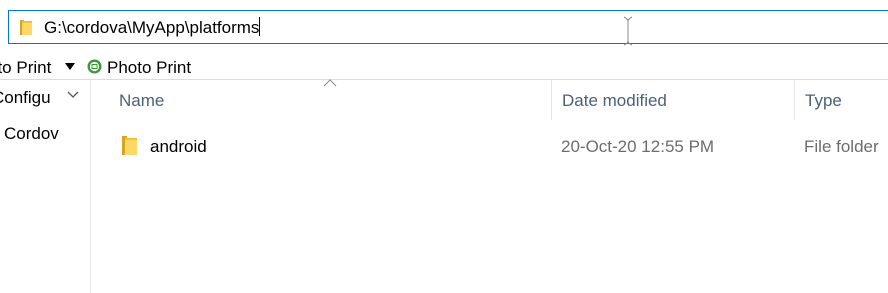 Image resolution: width=888 pixels, height=293 pixels. Describe the element at coordinates (448, 27) in the screenshot. I see `address-bar: G:\cordova\MyApp\platforms` at that location.